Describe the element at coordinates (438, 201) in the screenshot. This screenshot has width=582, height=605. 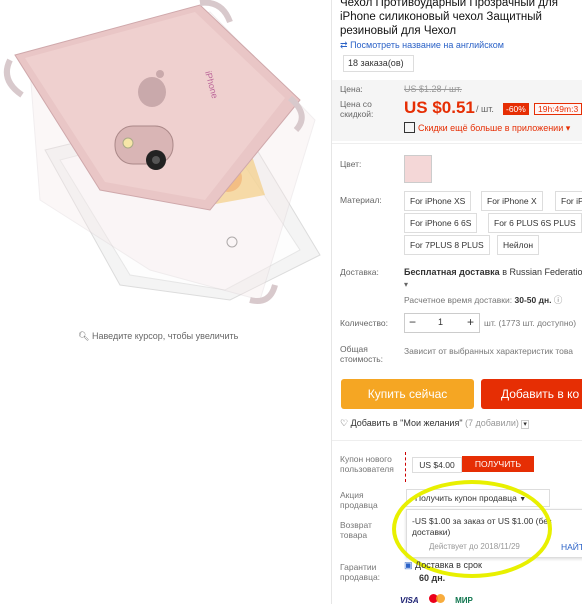
I see `material-option: For iPhone XS` at that location.